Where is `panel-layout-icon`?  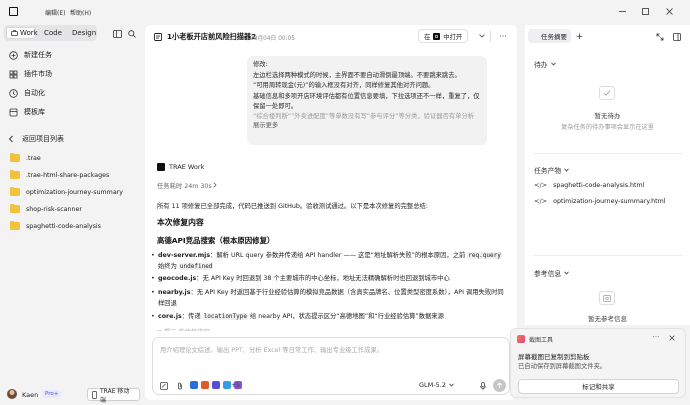
panel-layout-icon is located at coordinates (676, 36).